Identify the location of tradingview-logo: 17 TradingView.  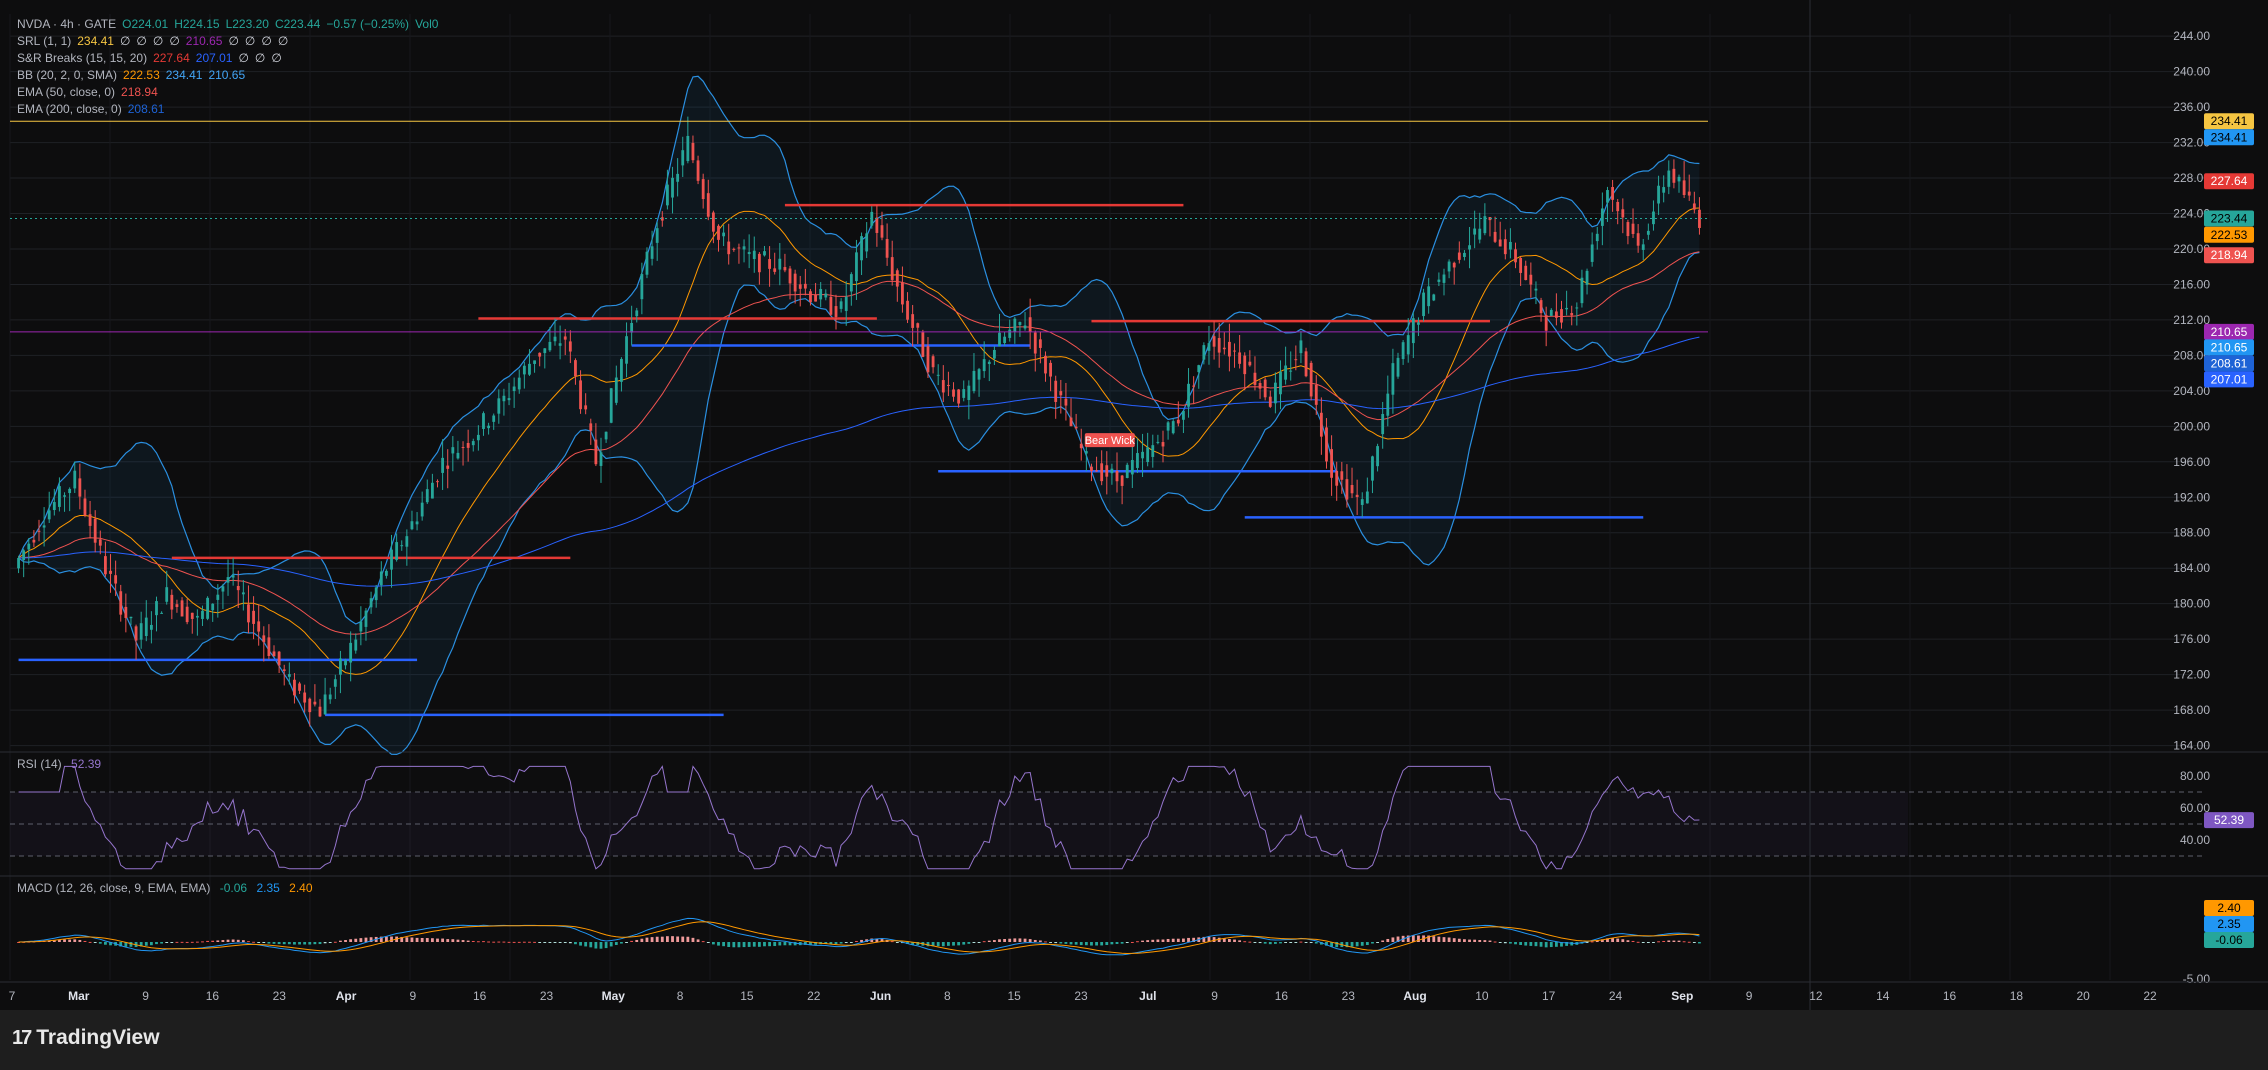
(86, 1038).